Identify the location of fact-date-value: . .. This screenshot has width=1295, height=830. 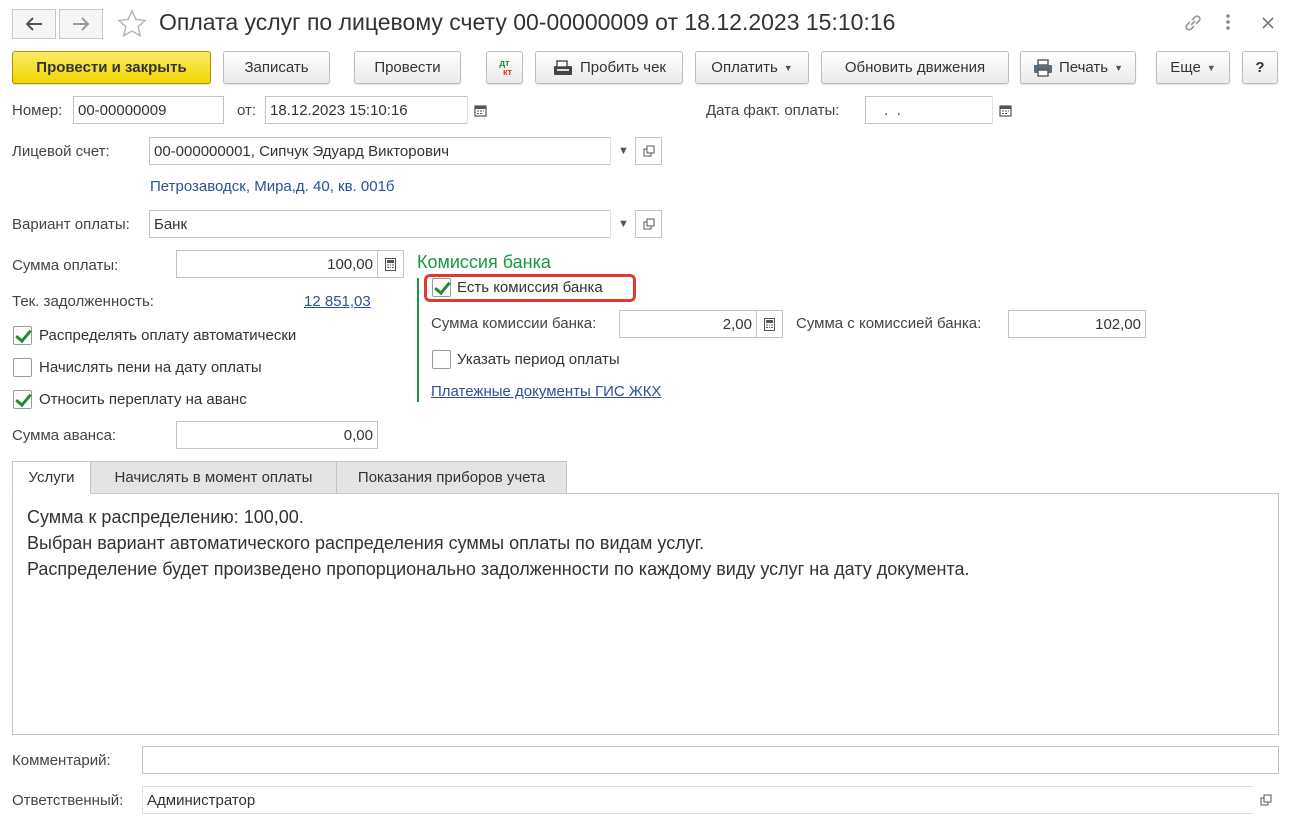
(890, 110).